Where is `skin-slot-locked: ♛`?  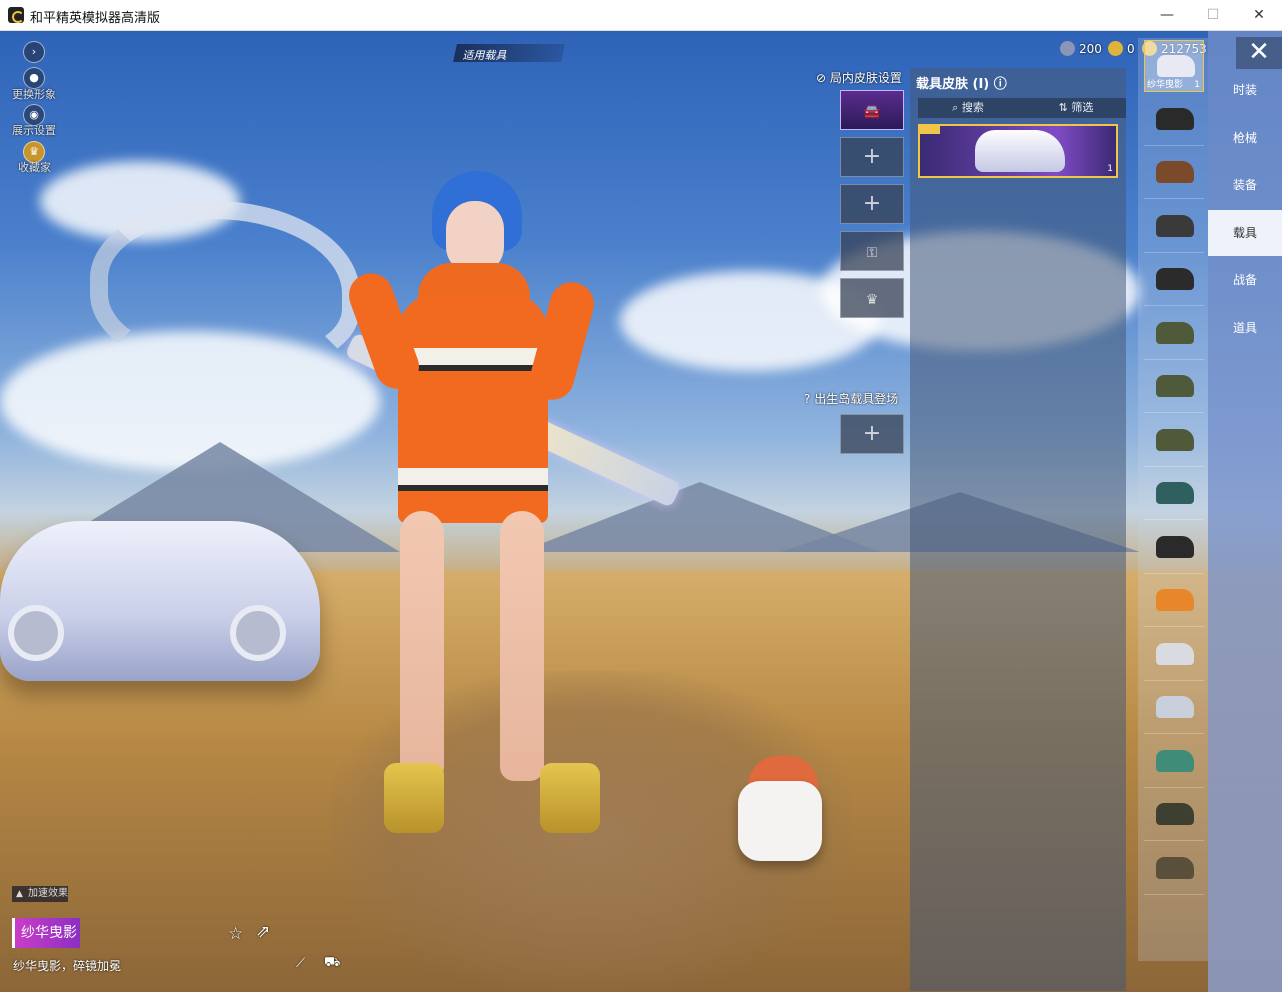
skin-slot-locked: ♛ is located at coordinates (872, 298).